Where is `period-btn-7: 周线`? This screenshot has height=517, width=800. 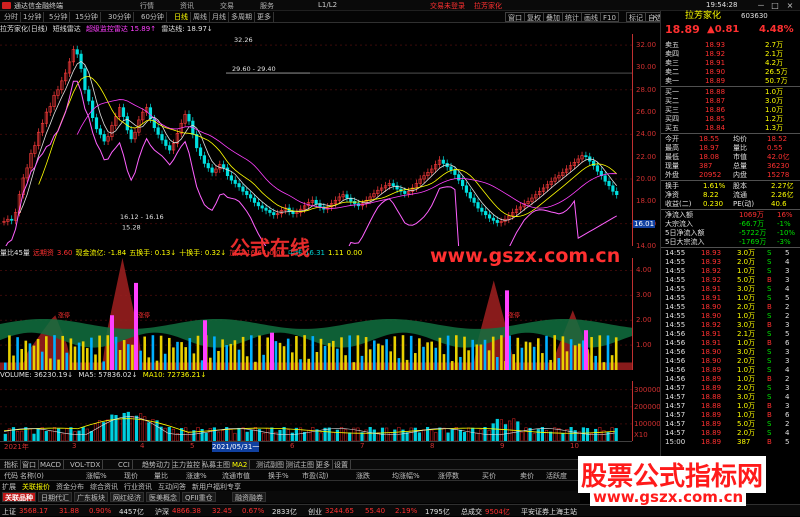
period-btn-7: 周线 is located at coordinates (200, 17).